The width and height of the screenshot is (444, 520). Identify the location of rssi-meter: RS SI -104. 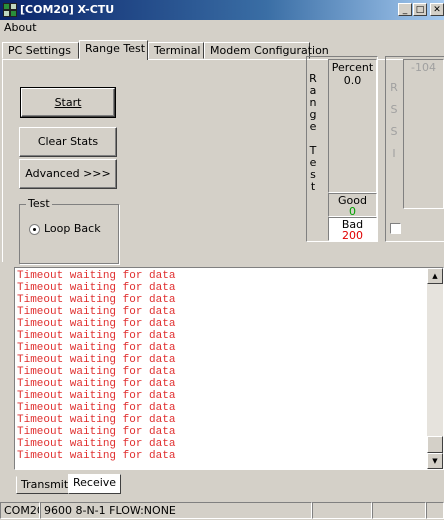
(414, 149).